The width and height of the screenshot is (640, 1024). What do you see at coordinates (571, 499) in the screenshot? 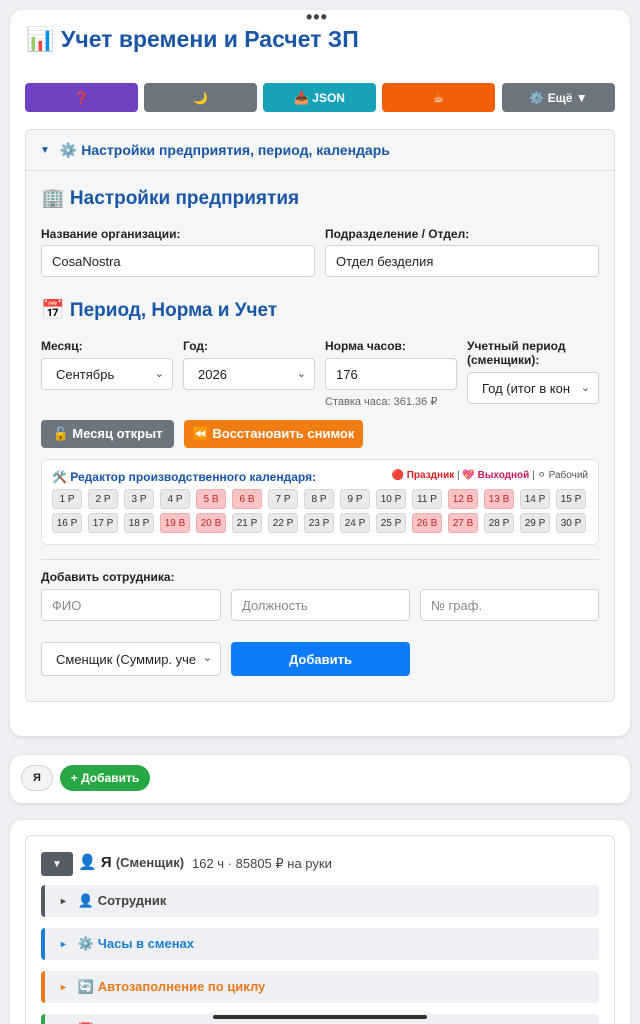
I see `calendar-day: 15 Р` at bounding box center [571, 499].